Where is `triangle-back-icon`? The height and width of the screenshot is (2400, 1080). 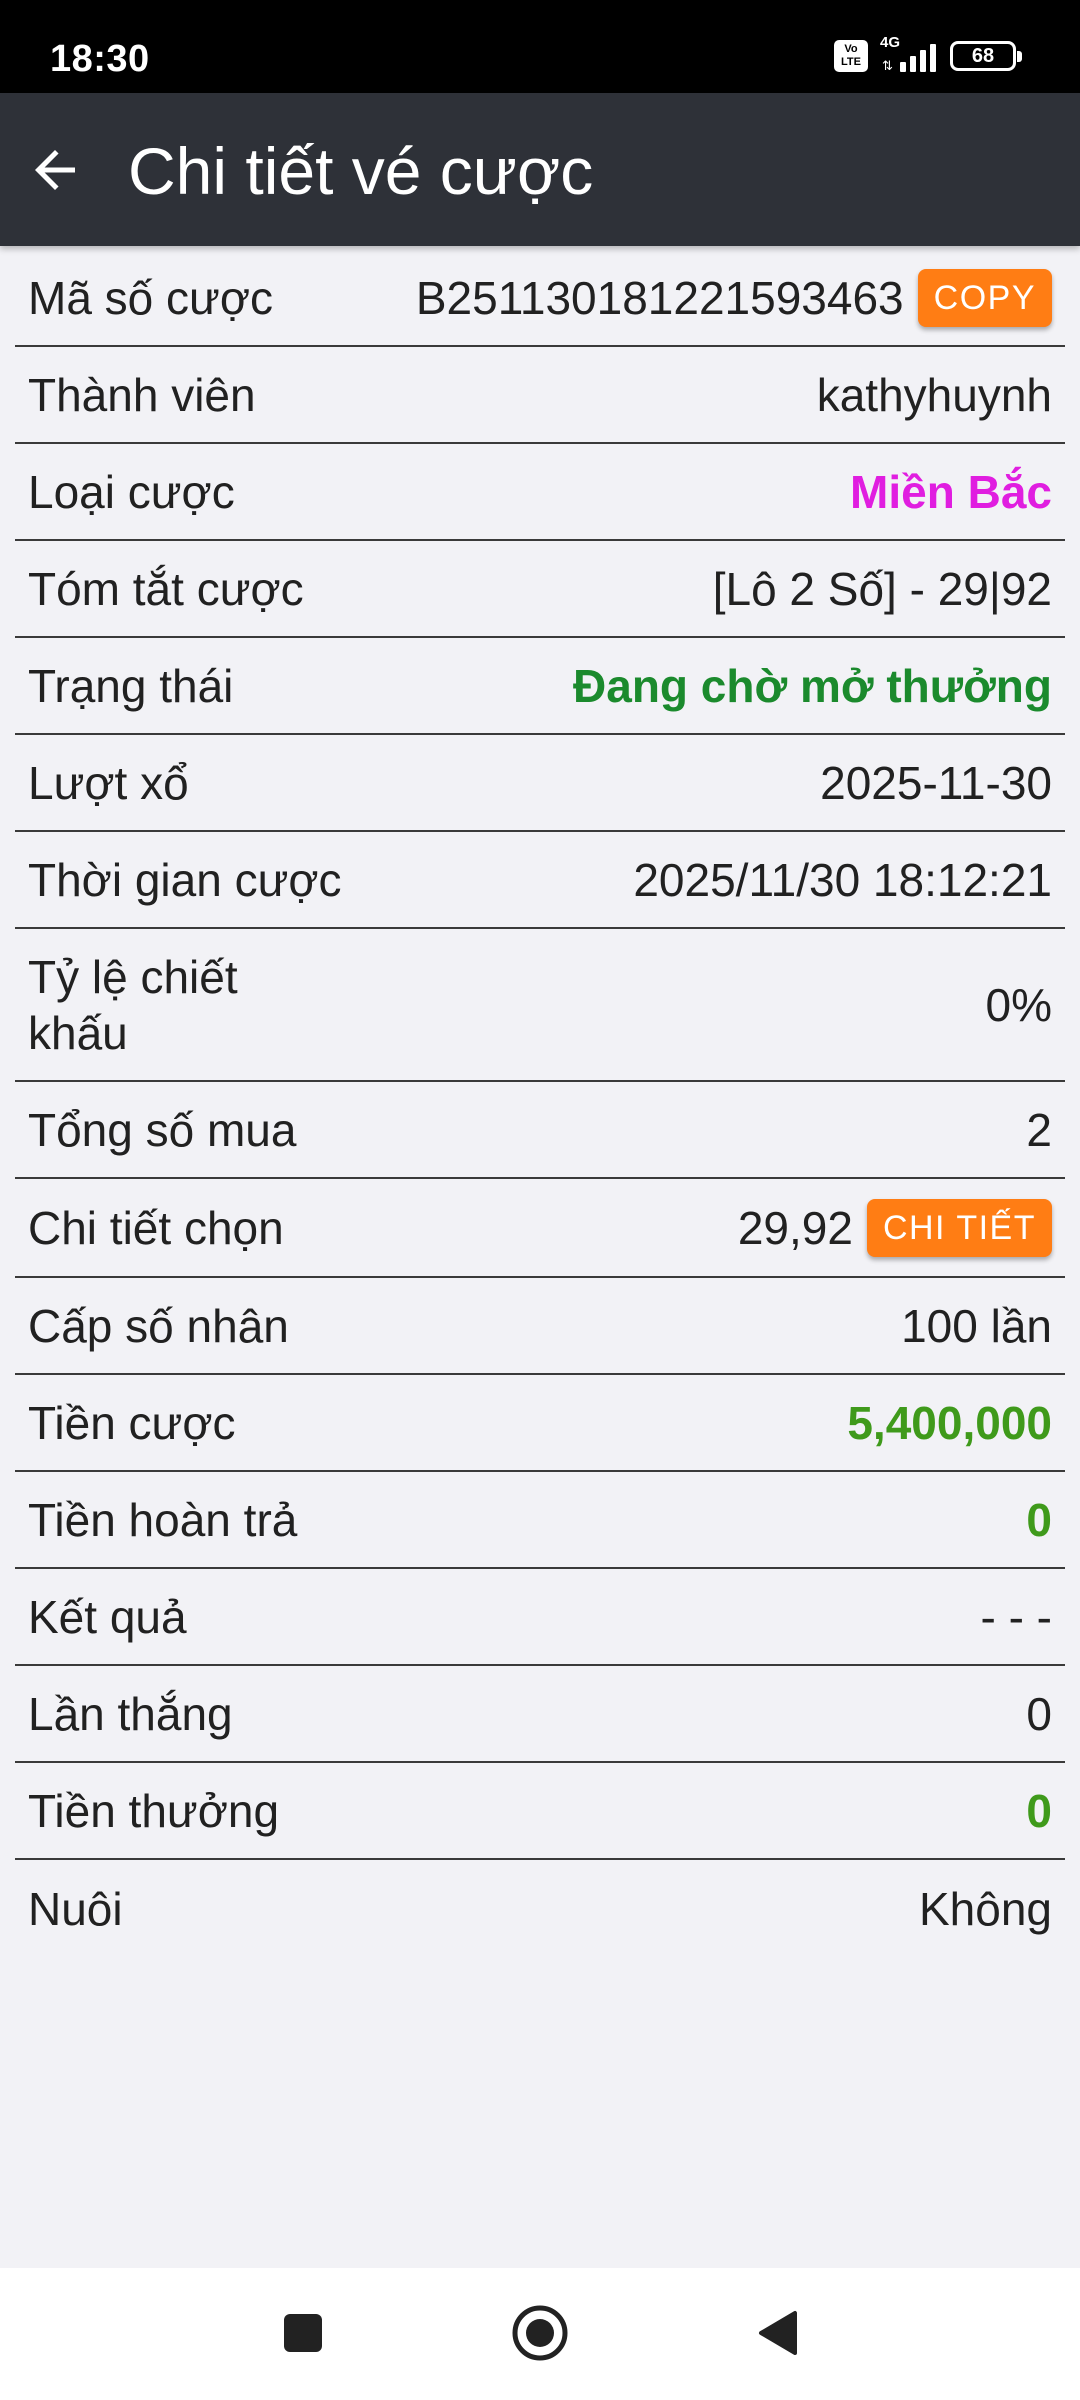
triangle-back-icon is located at coordinates (778, 2333).